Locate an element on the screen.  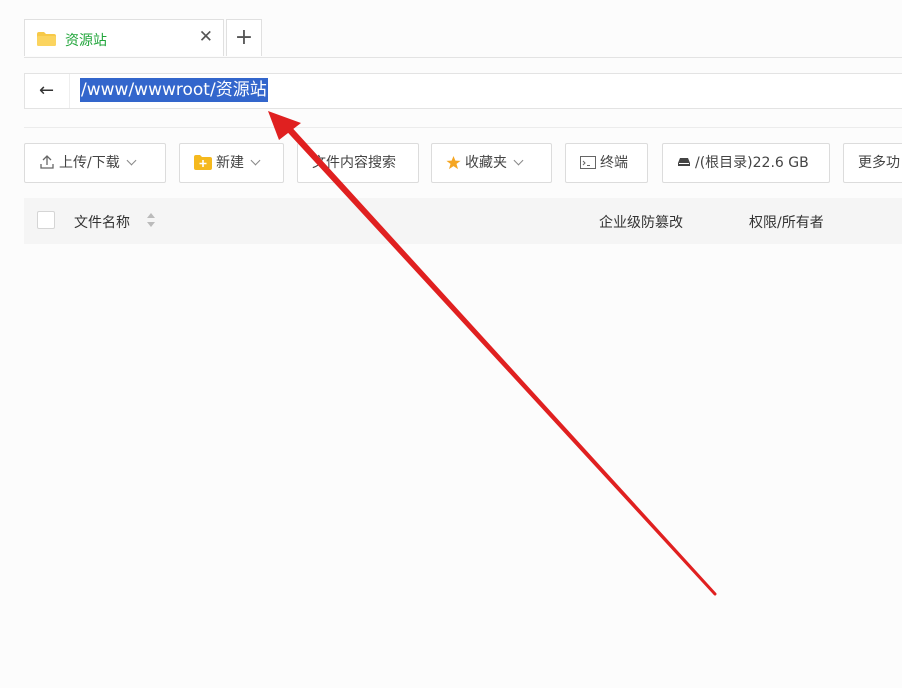
disk-button: /(根目录)22.6 GB is located at coordinates (746, 163).